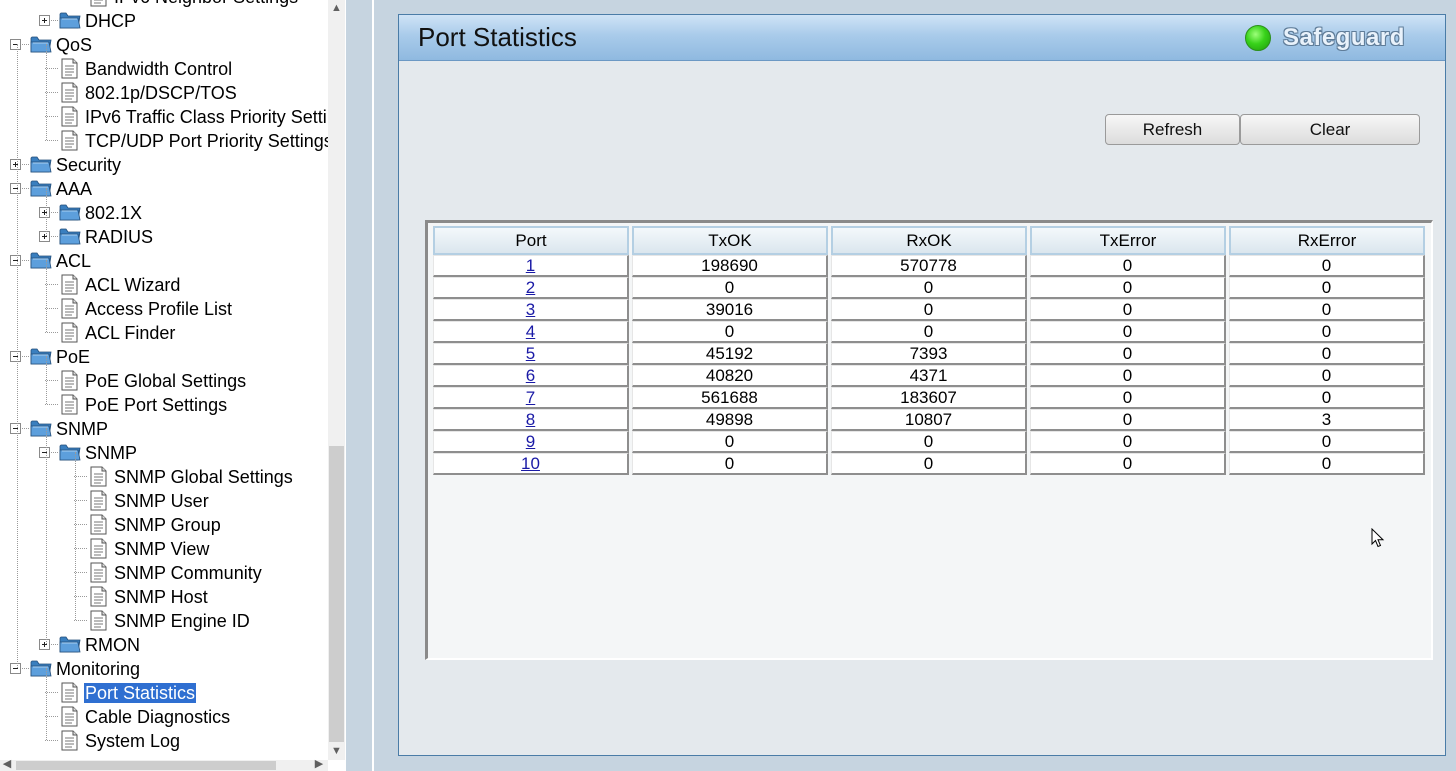 The image size is (1456, 771). What do you see at coordinates (1172, 129) in the screenshot?
I see `refresh-button: Refresh` at bounding box center [1172, 129].